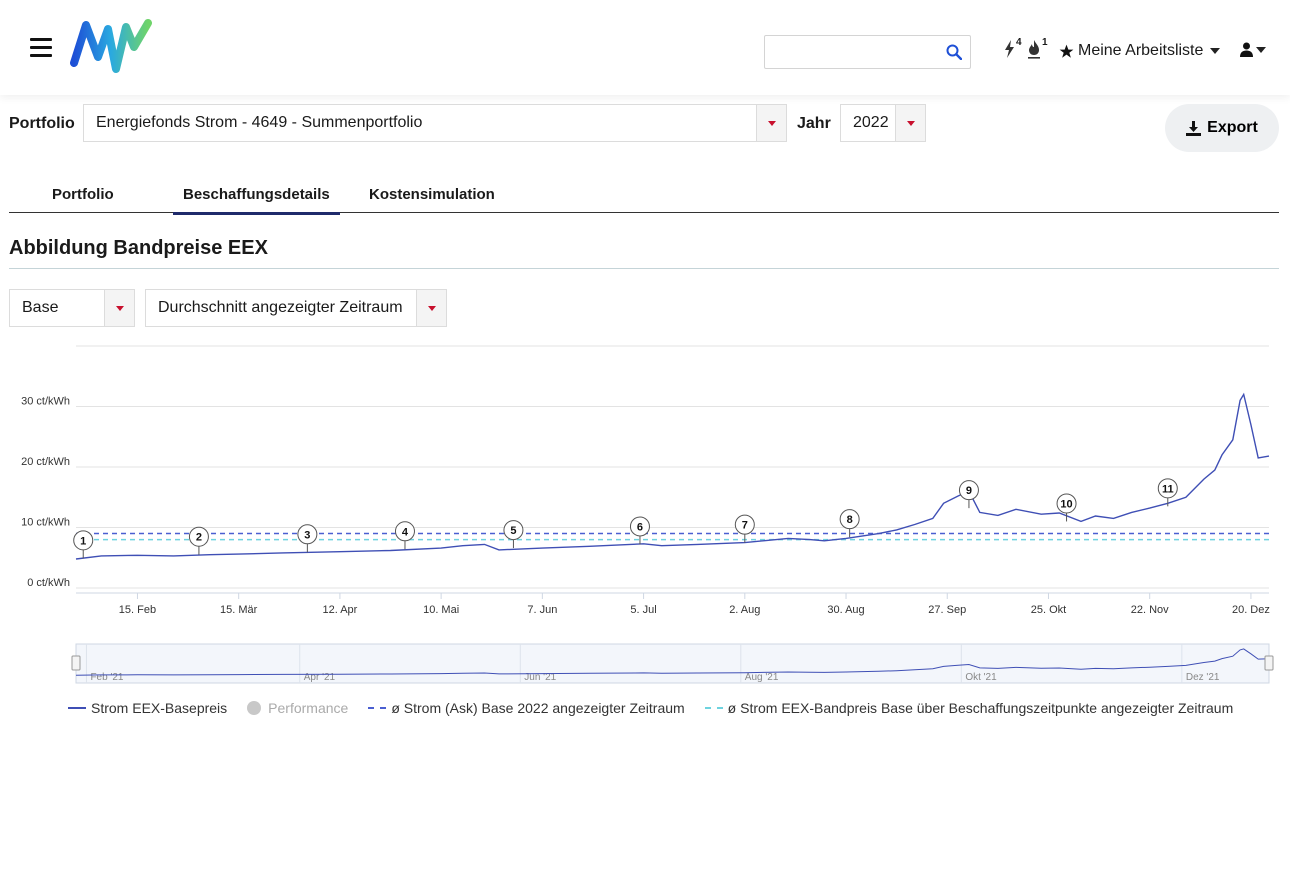  Describe the element at coordinates (645, 47) in the screenshot. I see `top-header: 4 1 Meine Arbeitsliste` at that location.